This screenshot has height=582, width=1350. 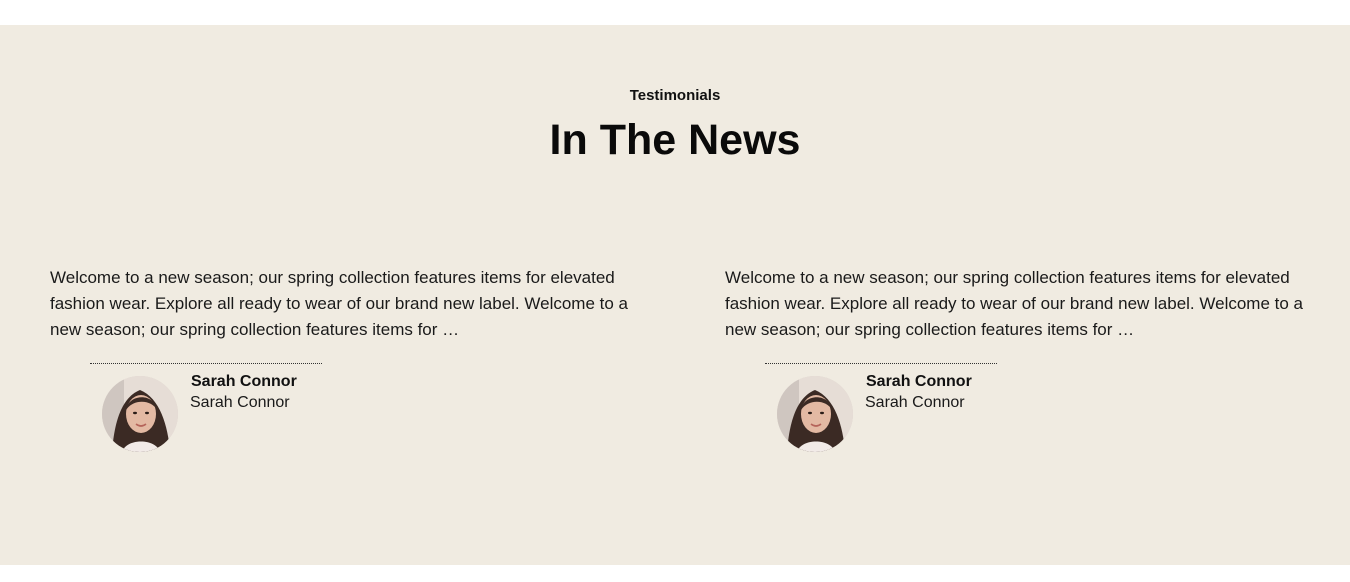 I want to click on section-title: In The News, so click(x=675, y=140).